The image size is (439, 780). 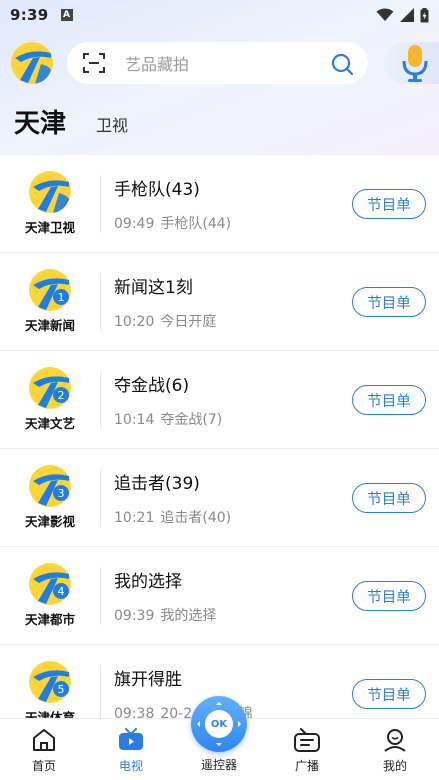 I want to click on next-title: 追击者(40), so click(x=196, y=518).